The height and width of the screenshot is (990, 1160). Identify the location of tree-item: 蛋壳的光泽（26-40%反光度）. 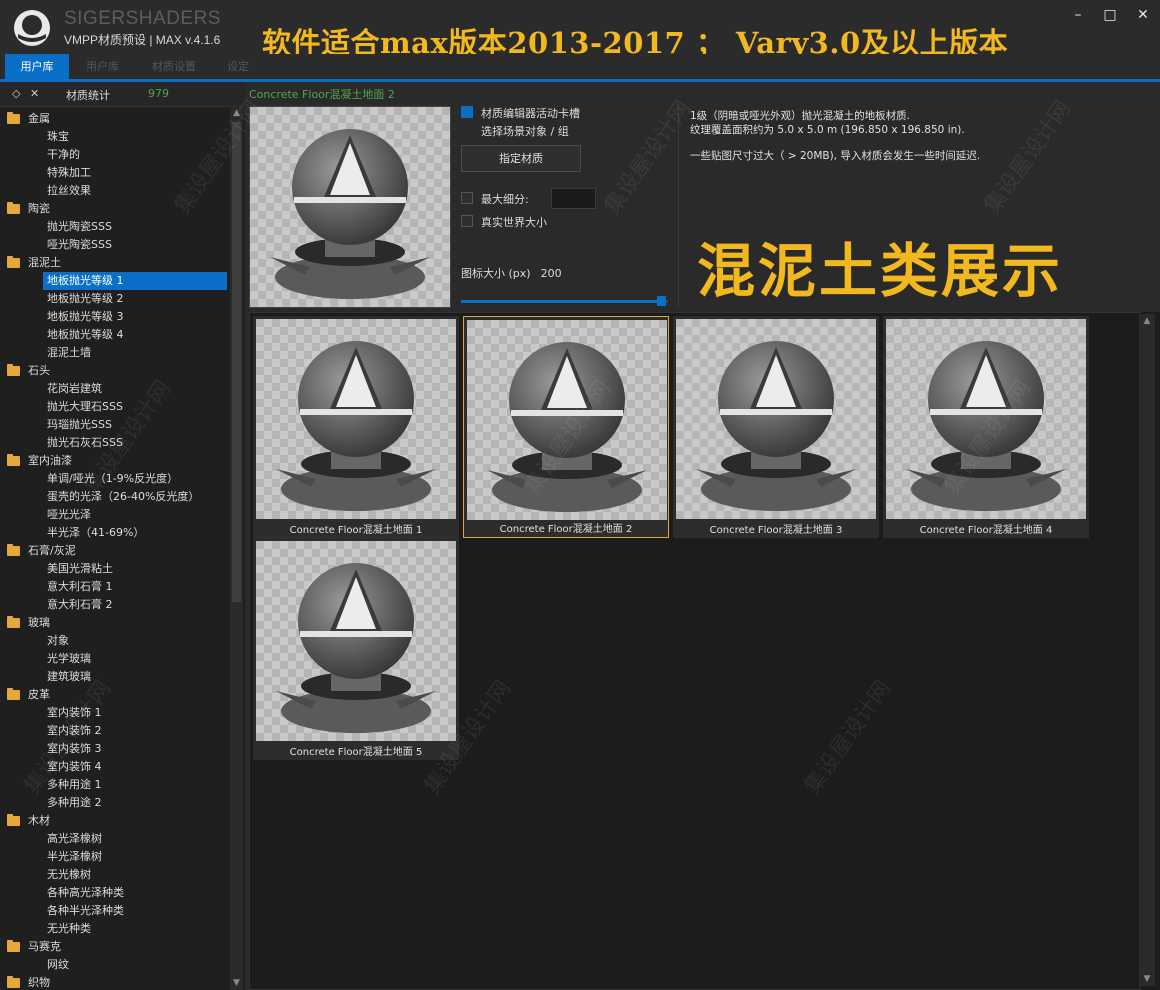
(115, 497).